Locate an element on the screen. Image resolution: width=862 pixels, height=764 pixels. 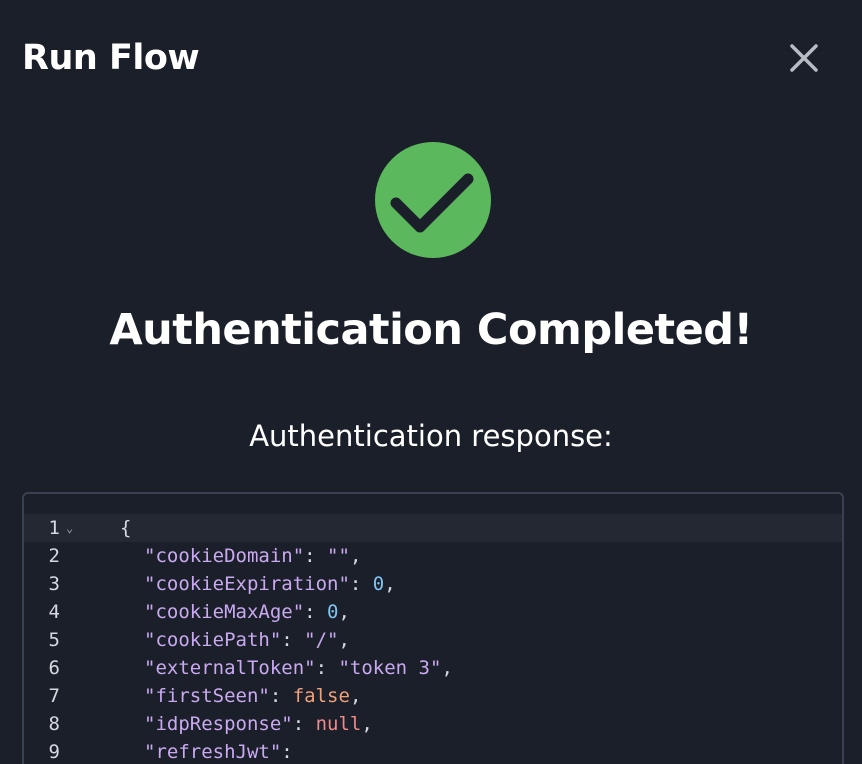
json-value: "token 3" is located at coordinates (390, 668).